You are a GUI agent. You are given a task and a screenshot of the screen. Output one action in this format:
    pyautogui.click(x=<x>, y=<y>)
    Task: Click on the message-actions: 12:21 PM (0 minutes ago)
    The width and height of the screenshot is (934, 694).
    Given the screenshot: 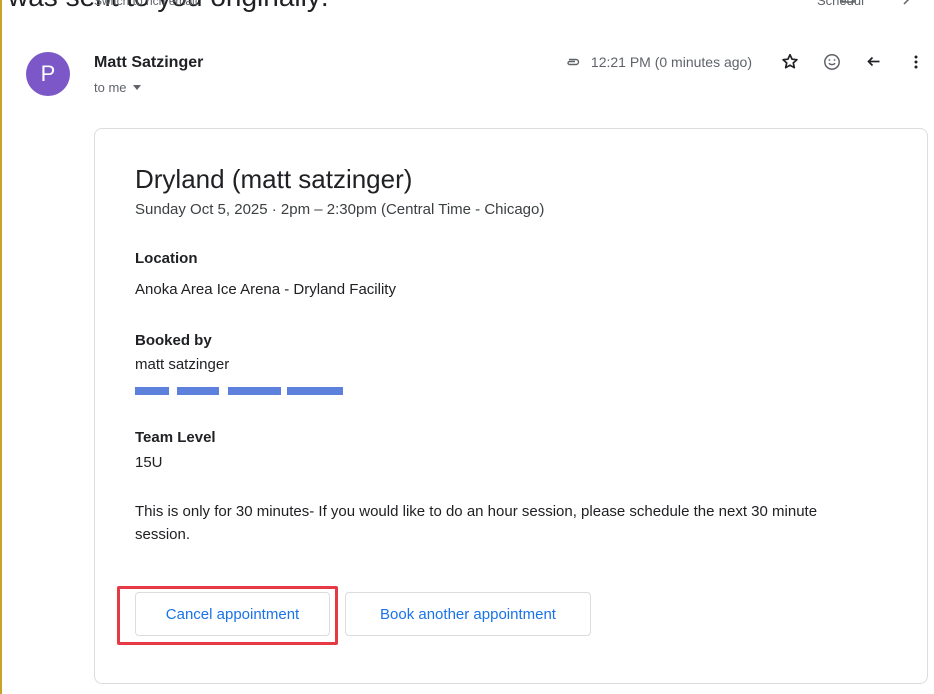 What is the action you would take?
    pyautogui.click(x=744, y=62)
    